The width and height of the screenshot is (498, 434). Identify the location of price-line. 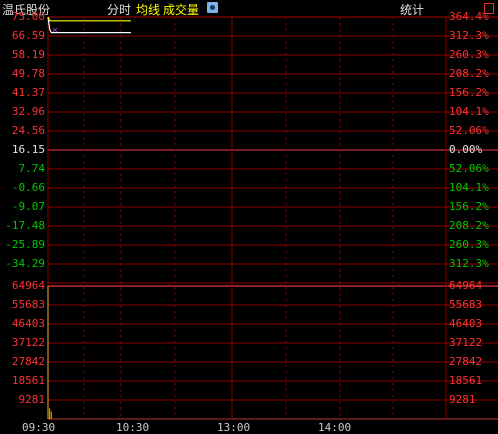
(89, 25).